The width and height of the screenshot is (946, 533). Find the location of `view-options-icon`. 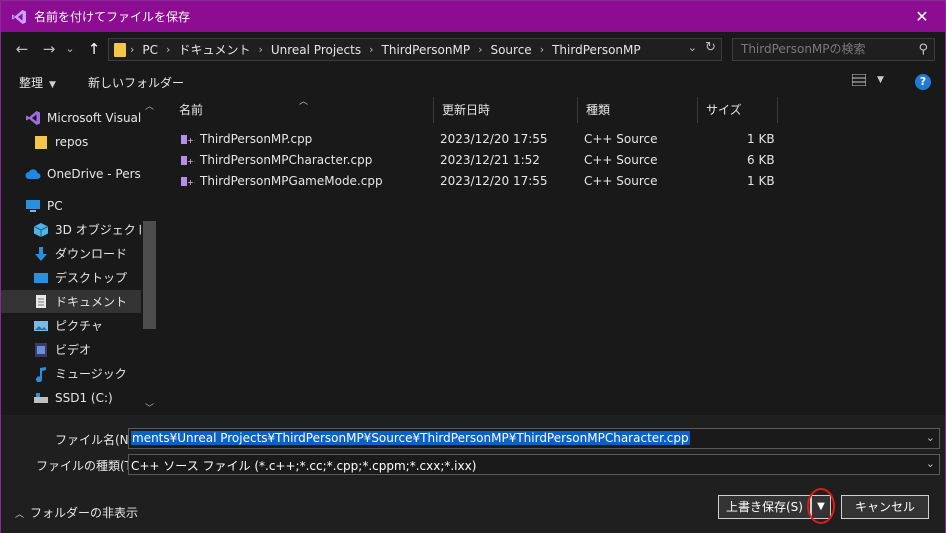

view-options-icon is located at coordinates (859, 80).